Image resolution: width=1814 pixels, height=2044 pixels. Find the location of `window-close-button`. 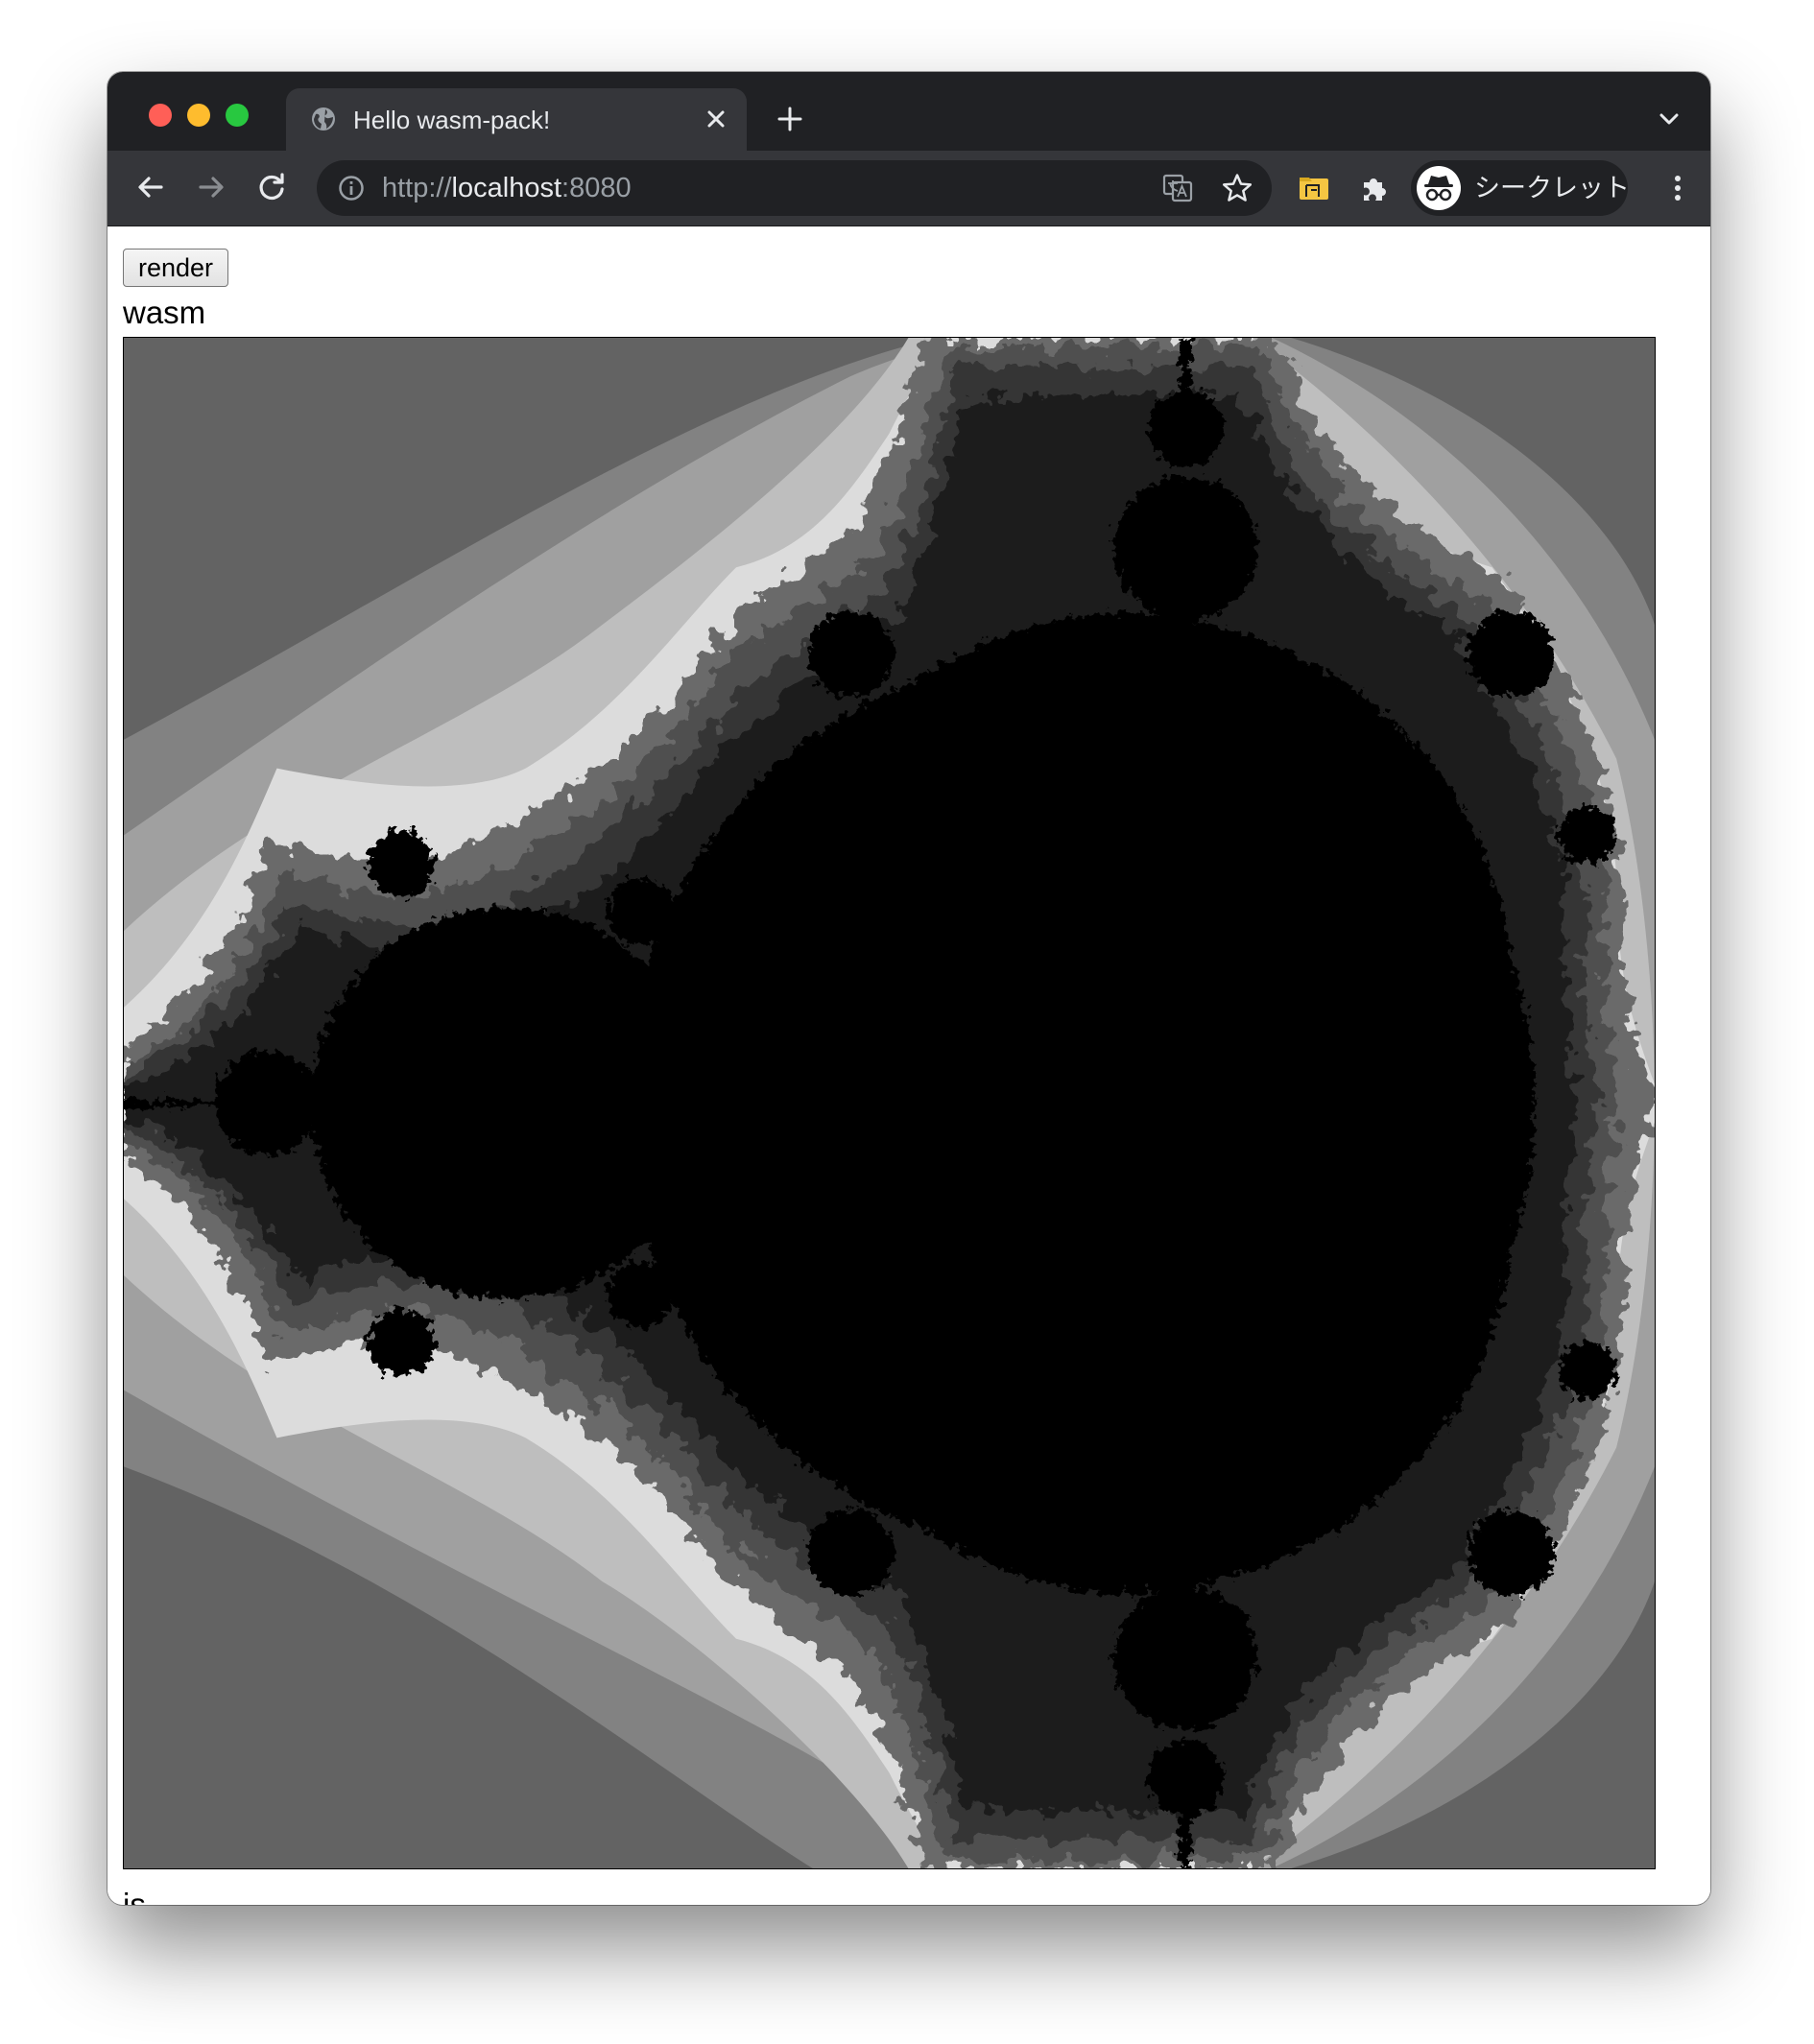

window-close-button is located at coordinates (161, 115).